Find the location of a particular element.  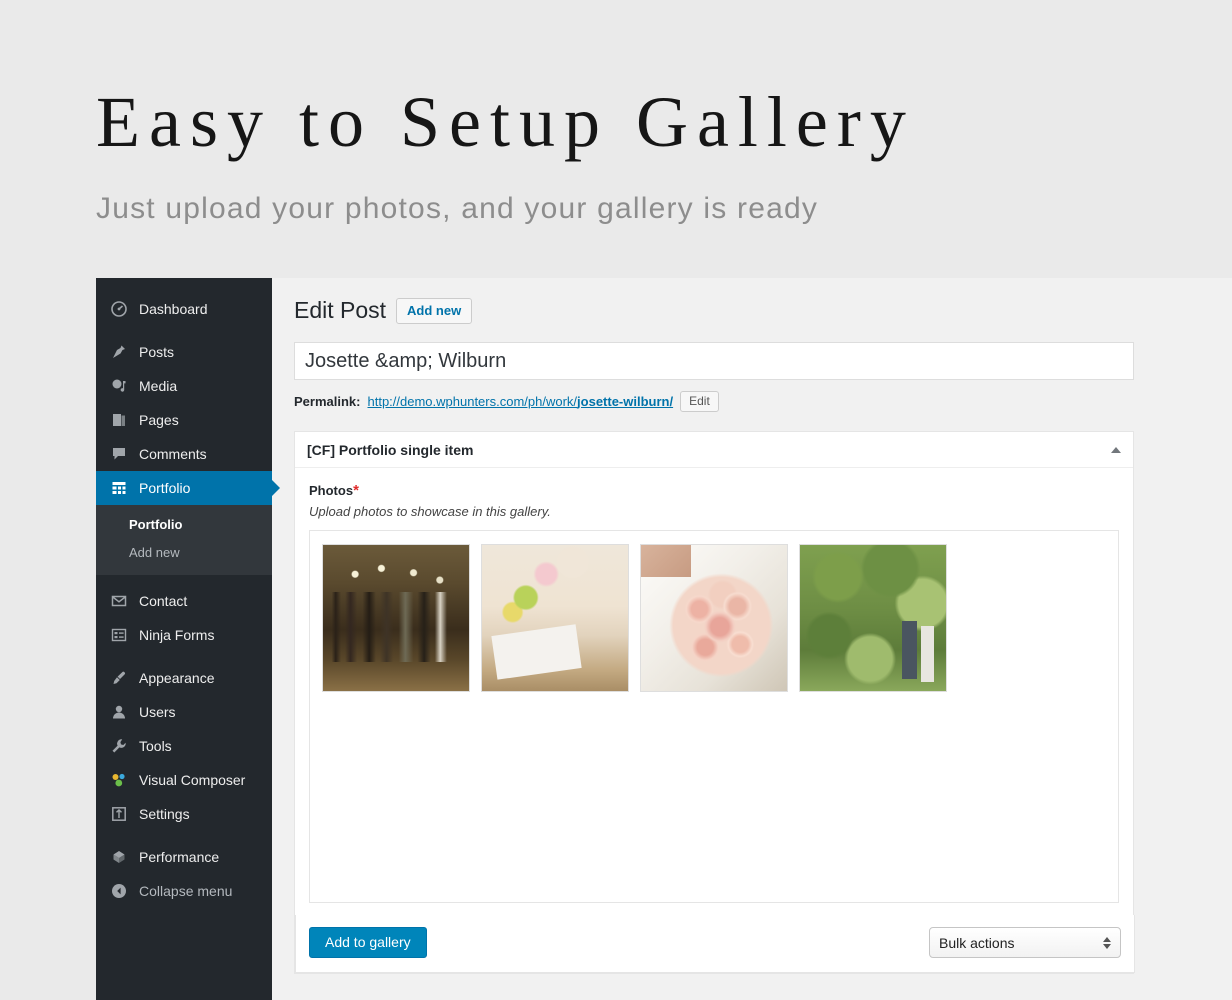

wrench-icon is located at coordinates (119, 746).